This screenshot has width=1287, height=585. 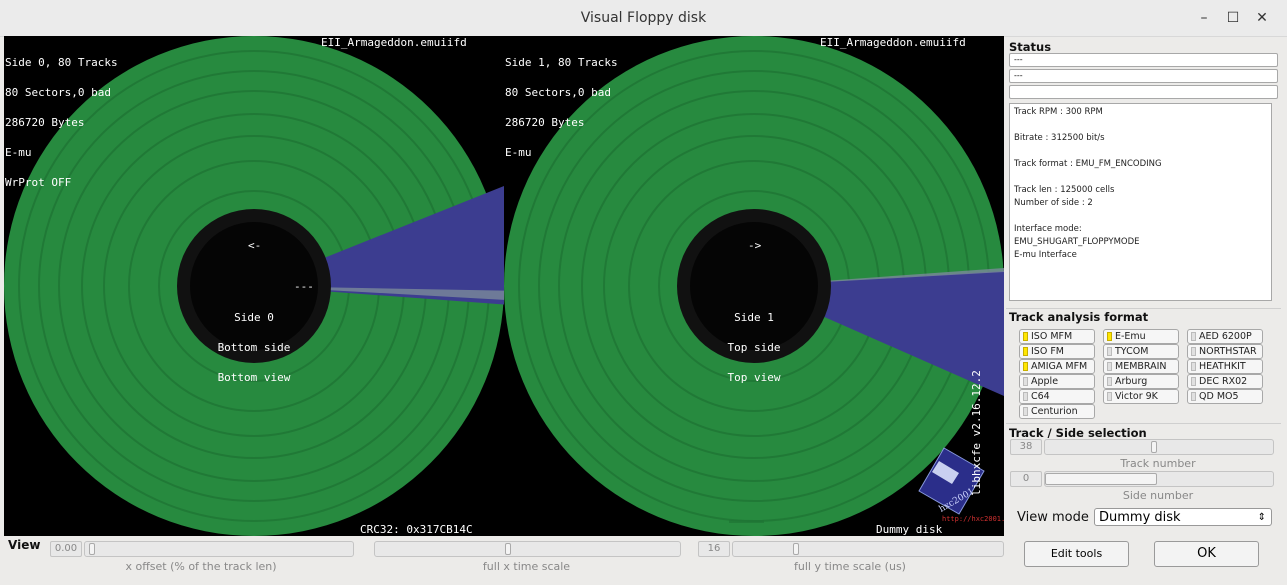 What do you see at coordinates (1225, 336) in the screenshot?
I see `format-aed-6200p: AED 6200P` at bounding box center [1225, 336].